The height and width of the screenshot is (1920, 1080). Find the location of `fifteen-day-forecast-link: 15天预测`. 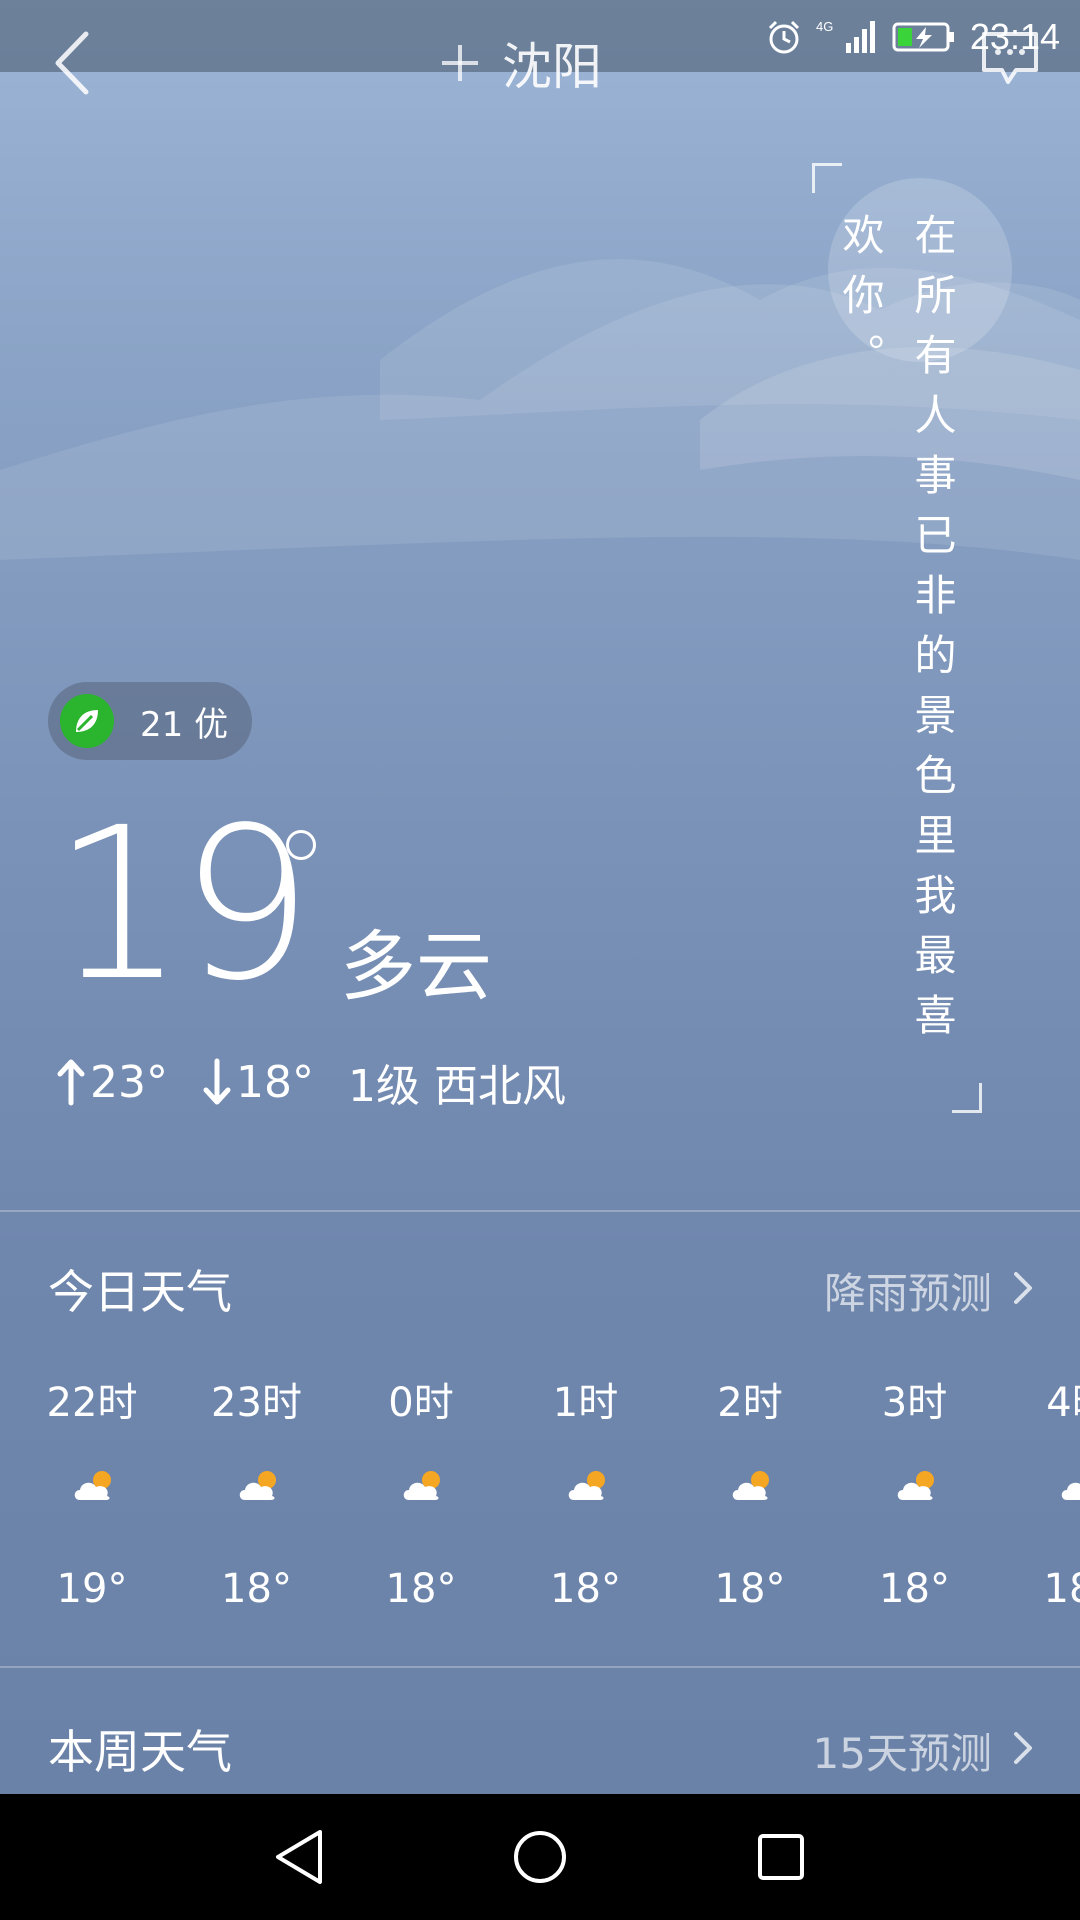

fifteen-day-forecast-link: 15天预测 is located at coordinates (902, 1750).